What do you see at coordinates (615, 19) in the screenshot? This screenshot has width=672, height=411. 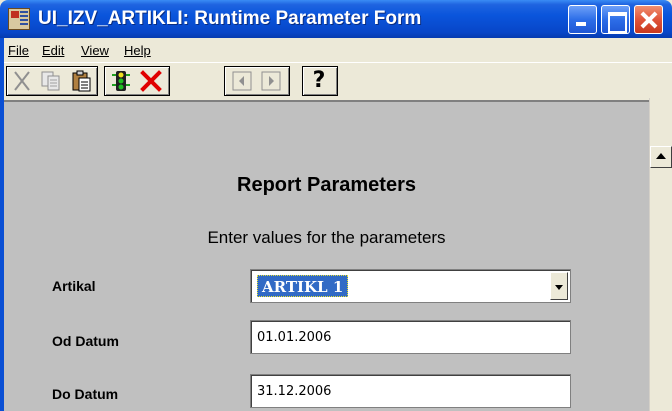 I see `maximize-button` at bounding box center [615, 19].